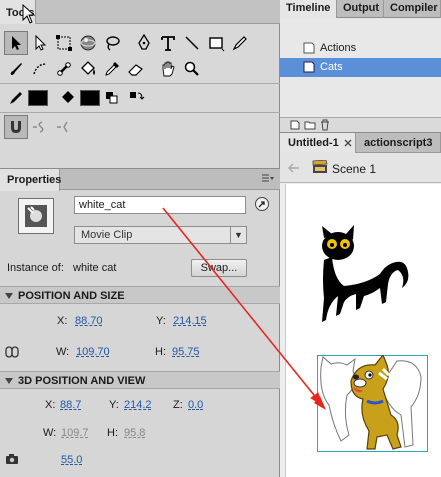 This screenshot has height=477, width=441. What do you see at coordinates (68, 98) in the screenshot?
I see `fill-color-control` at bounding box center [68, 98].